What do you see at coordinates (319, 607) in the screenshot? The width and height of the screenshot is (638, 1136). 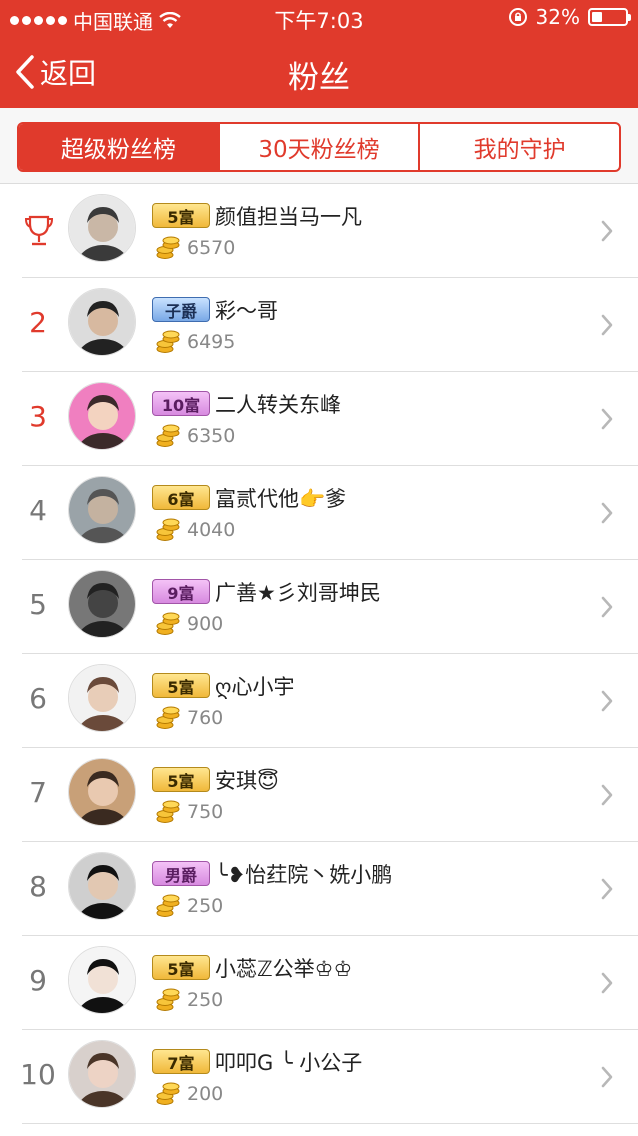 I see `fan-row: 5 9富 广善★彡刘哥坤民 900` at bounding box center [319, 607].